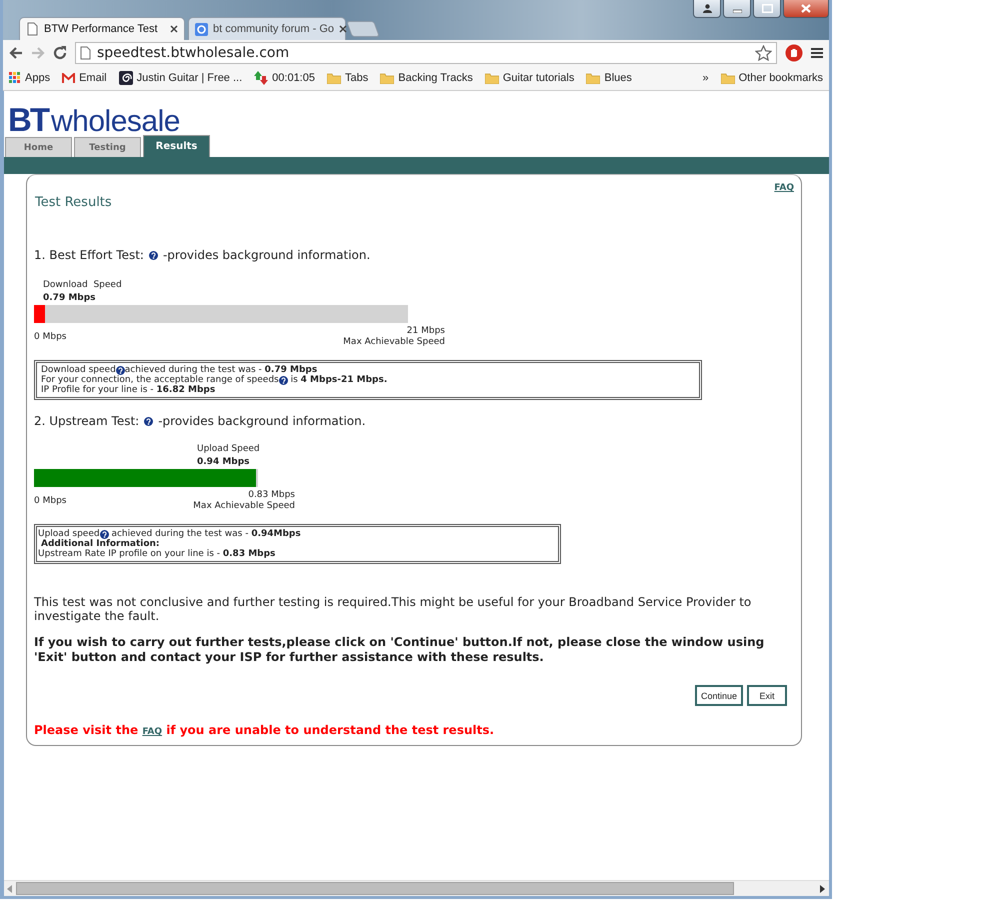 The image size is (999, 902). Describe the element at coordinates (794, 53) in the screenshot. I see `stop-hand-icon` at that location.